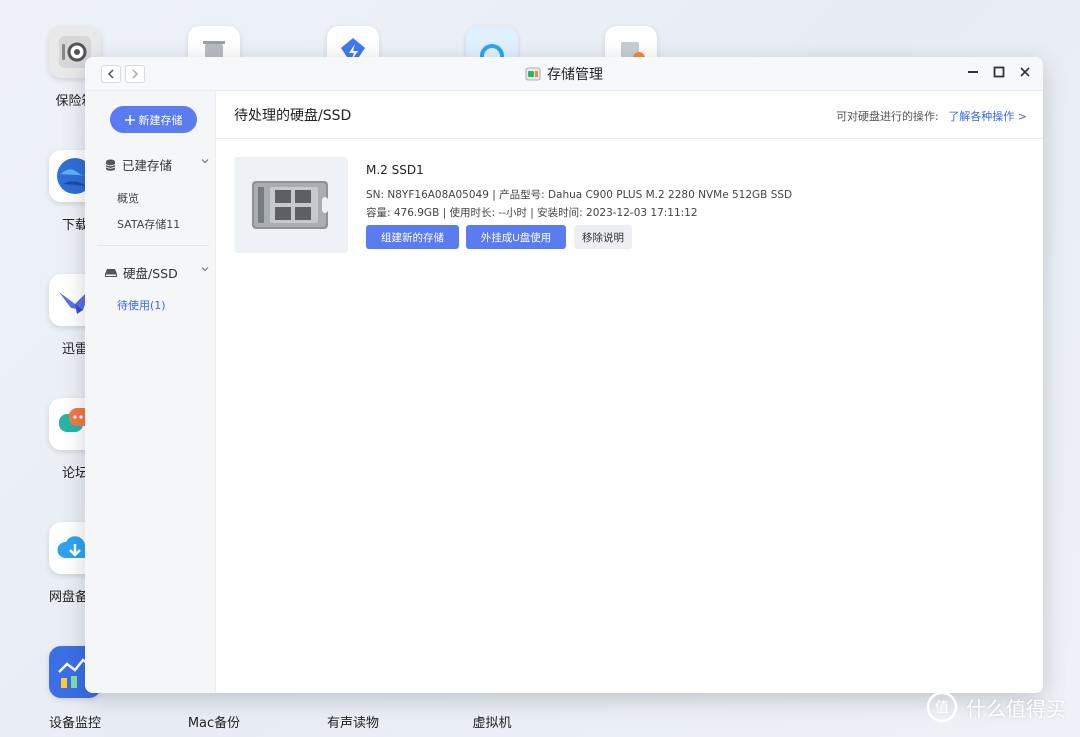 This screenshot has height=737, width=1080. What do you see at coordinates (887, 116) in the screenshot?
I see `operations-hint-text: 可对硬盘进行的操作:` at bounding box center [887, 116].